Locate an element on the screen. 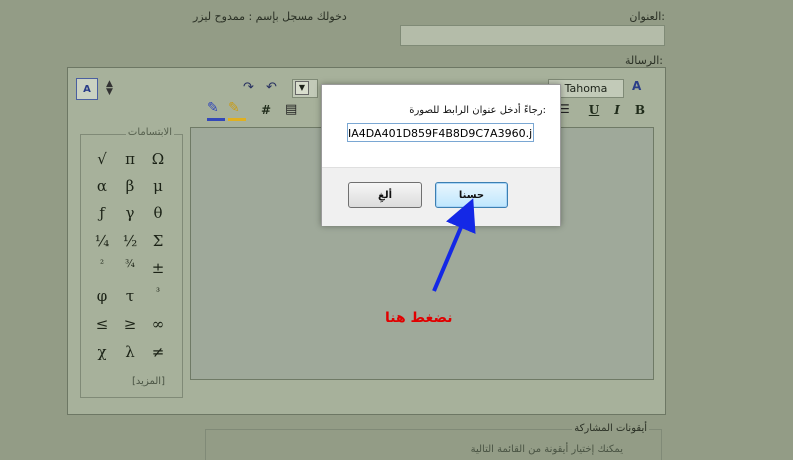 The height and width of the screenshot is (460, 793). symbol-item: λ is located at coordinates (130, 352).